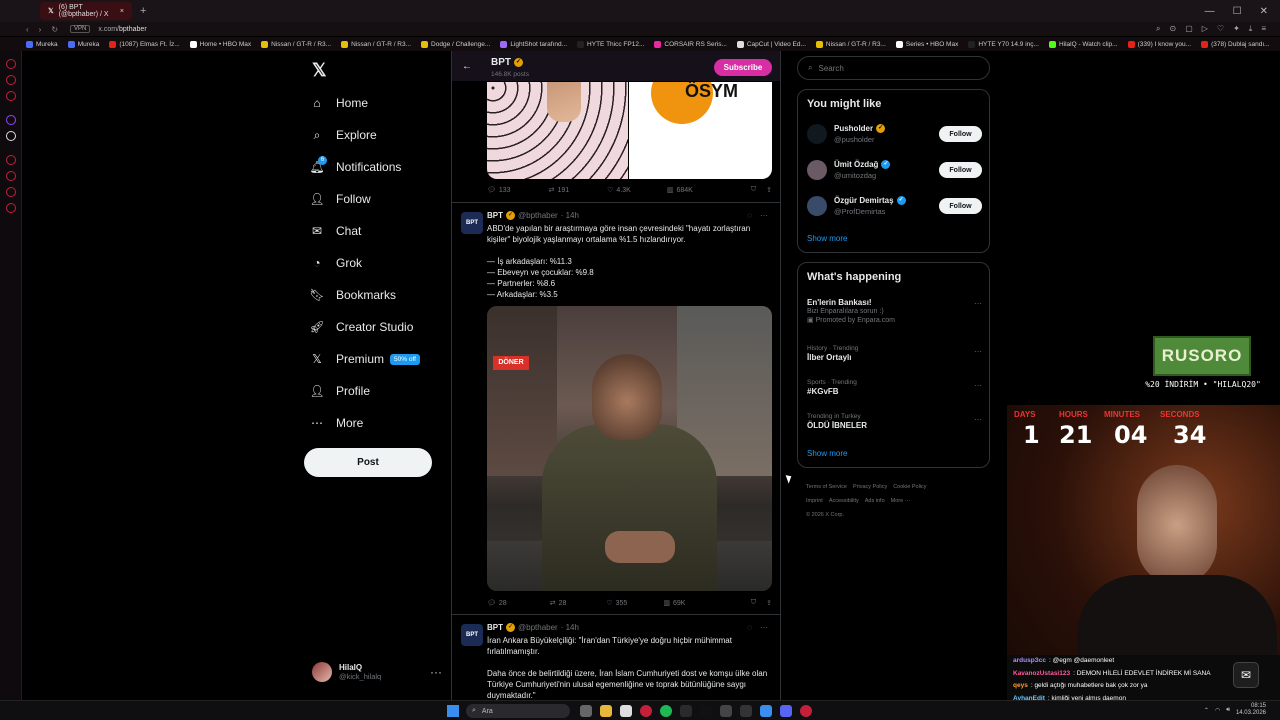 The height and width of the screenshot is (720, 1280). Describe the element at coordinates (377, 672) in the screenshot. I see `account-switcher: HilalQ @kick_hilalq ···` at that location.